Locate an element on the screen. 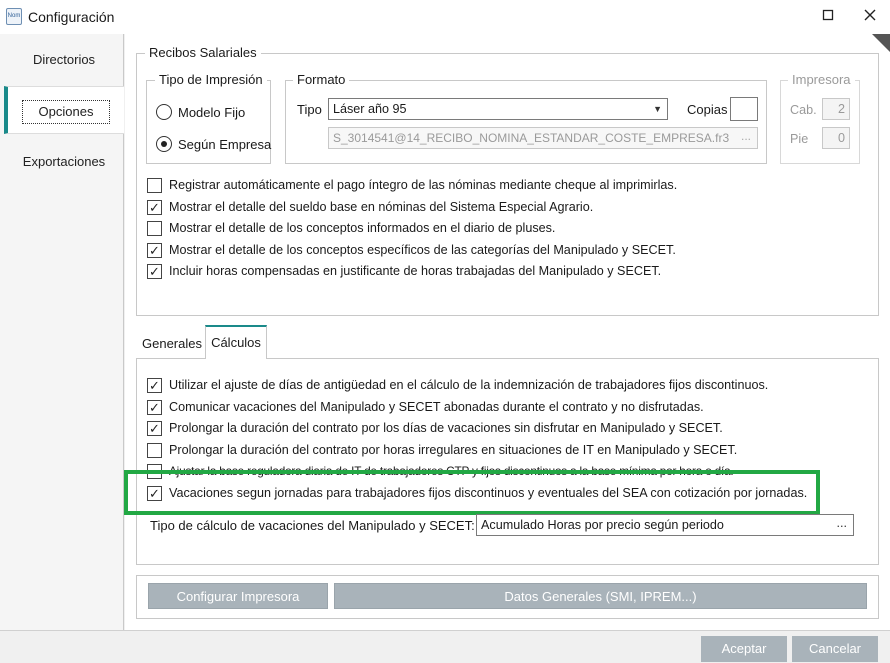 The width and height of the screenshot is (890, 663). aceptar-button: Aceptar is located at coordinates (744, 649).